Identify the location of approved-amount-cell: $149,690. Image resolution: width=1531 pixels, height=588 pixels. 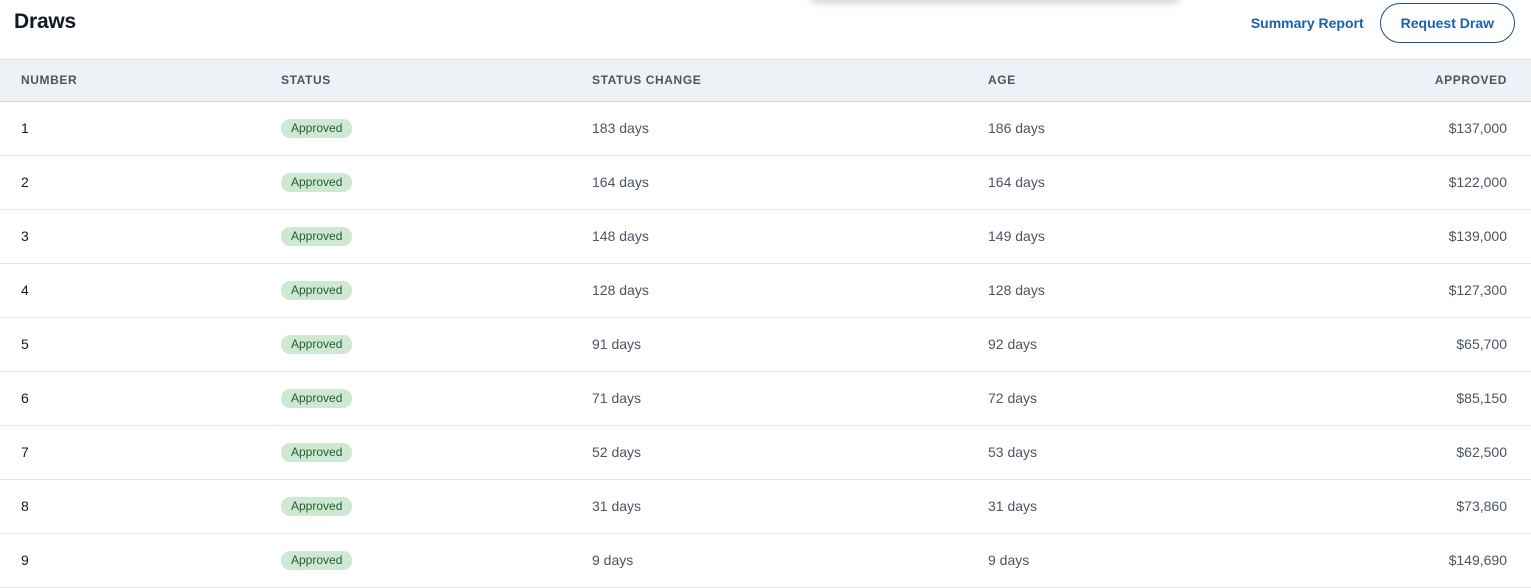
(1477, 560).